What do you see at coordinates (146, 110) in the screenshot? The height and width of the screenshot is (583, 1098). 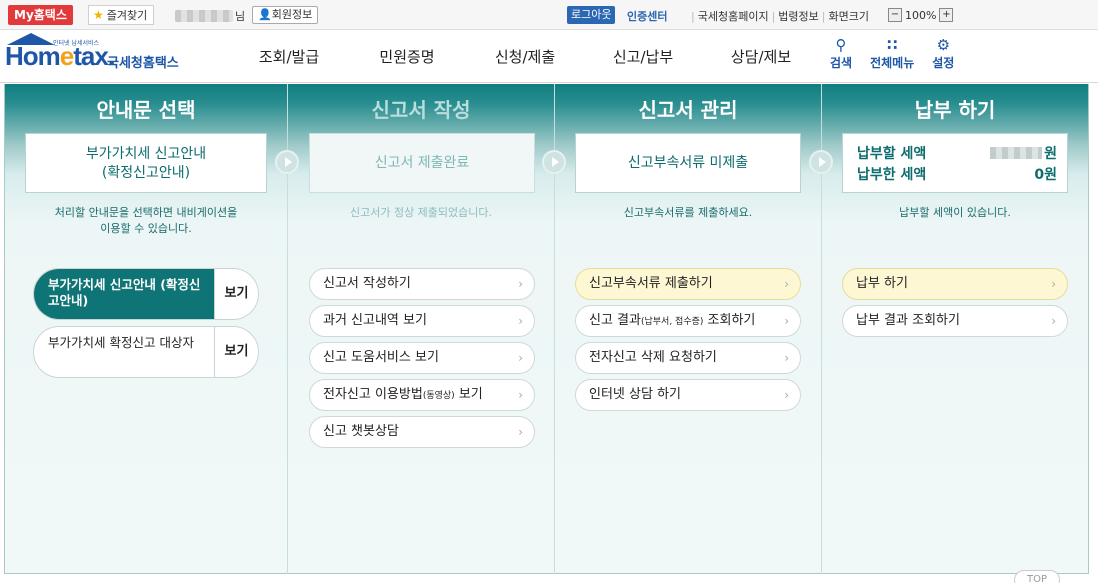 I see `guide-column-title: 안내문 선택` at bounding box center [146, 110].